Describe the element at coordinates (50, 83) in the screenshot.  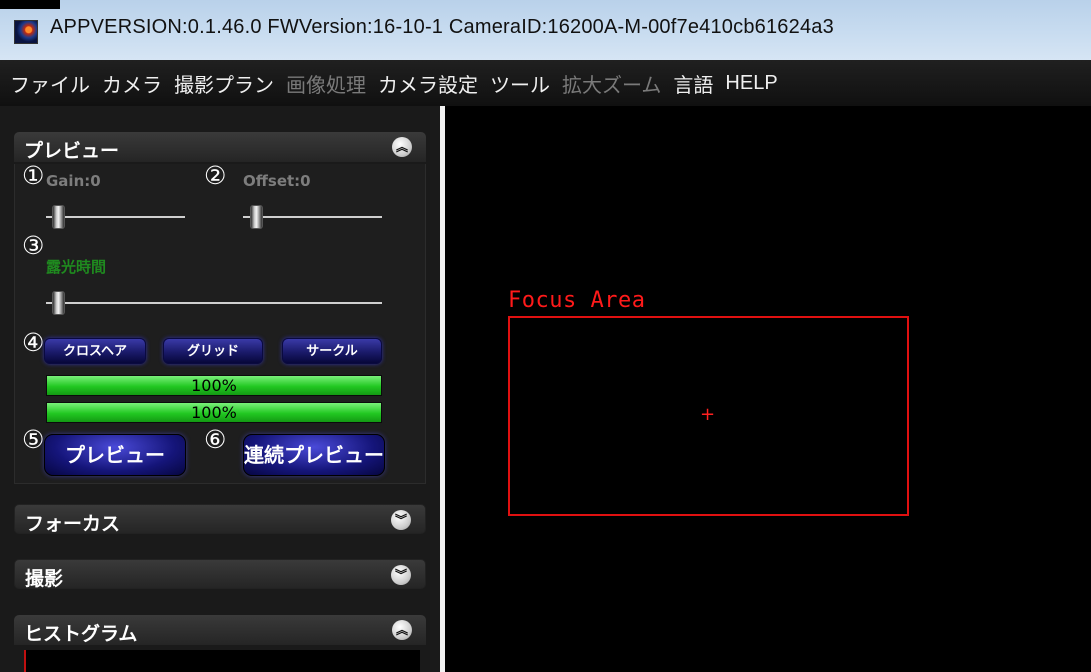
I see `menu-file: ファイル` at that location.